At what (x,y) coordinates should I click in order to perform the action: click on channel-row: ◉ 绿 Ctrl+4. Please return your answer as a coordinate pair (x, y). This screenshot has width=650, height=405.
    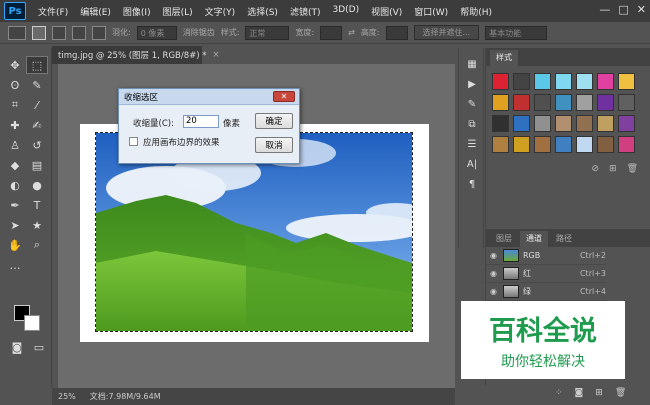
    Looking at the image, I should click on (546, 292).